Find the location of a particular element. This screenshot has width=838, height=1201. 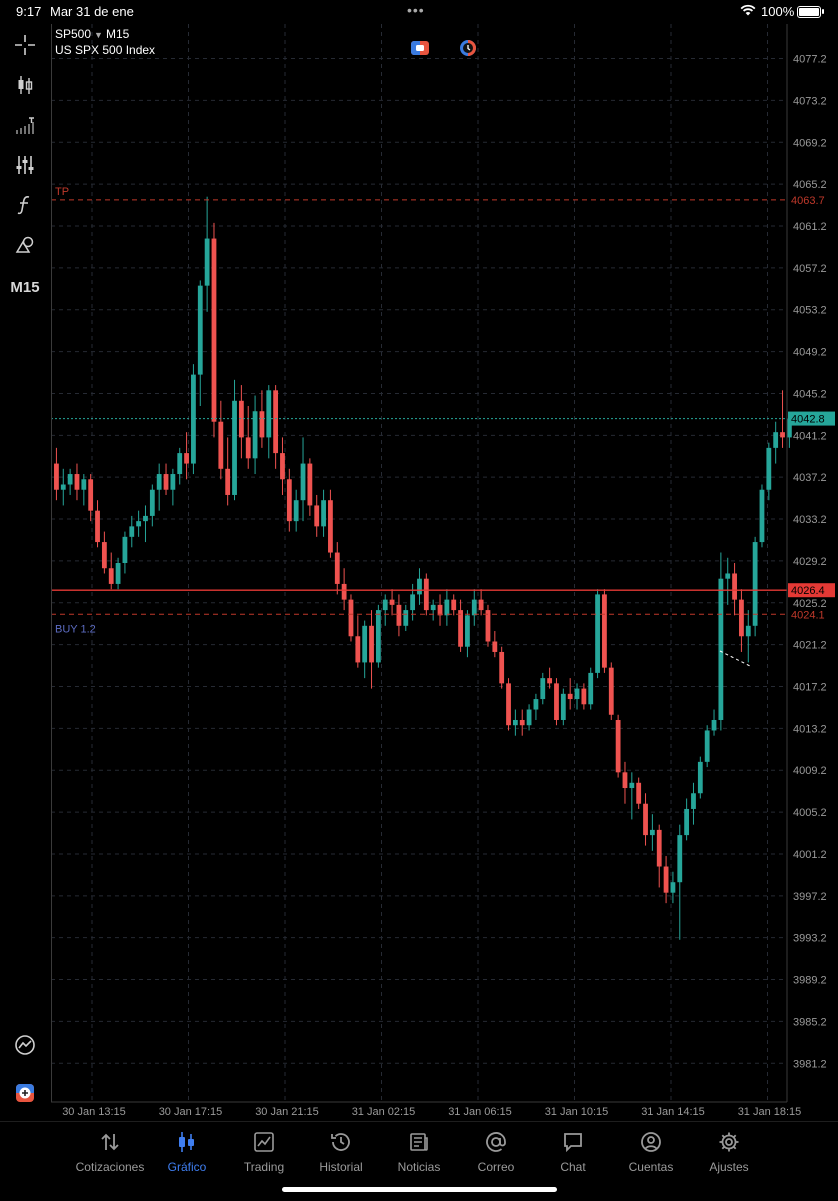

one-click-trading-icon is located at coordinates (420, 48).